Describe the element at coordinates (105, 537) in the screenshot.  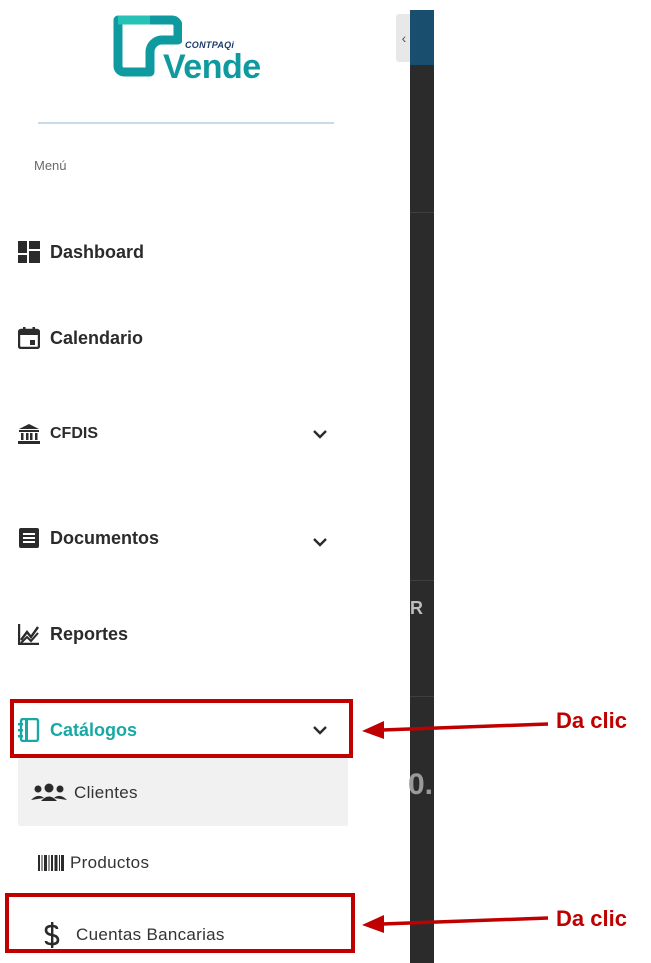
I see `nav-label-documentos: Documentos` at that location.